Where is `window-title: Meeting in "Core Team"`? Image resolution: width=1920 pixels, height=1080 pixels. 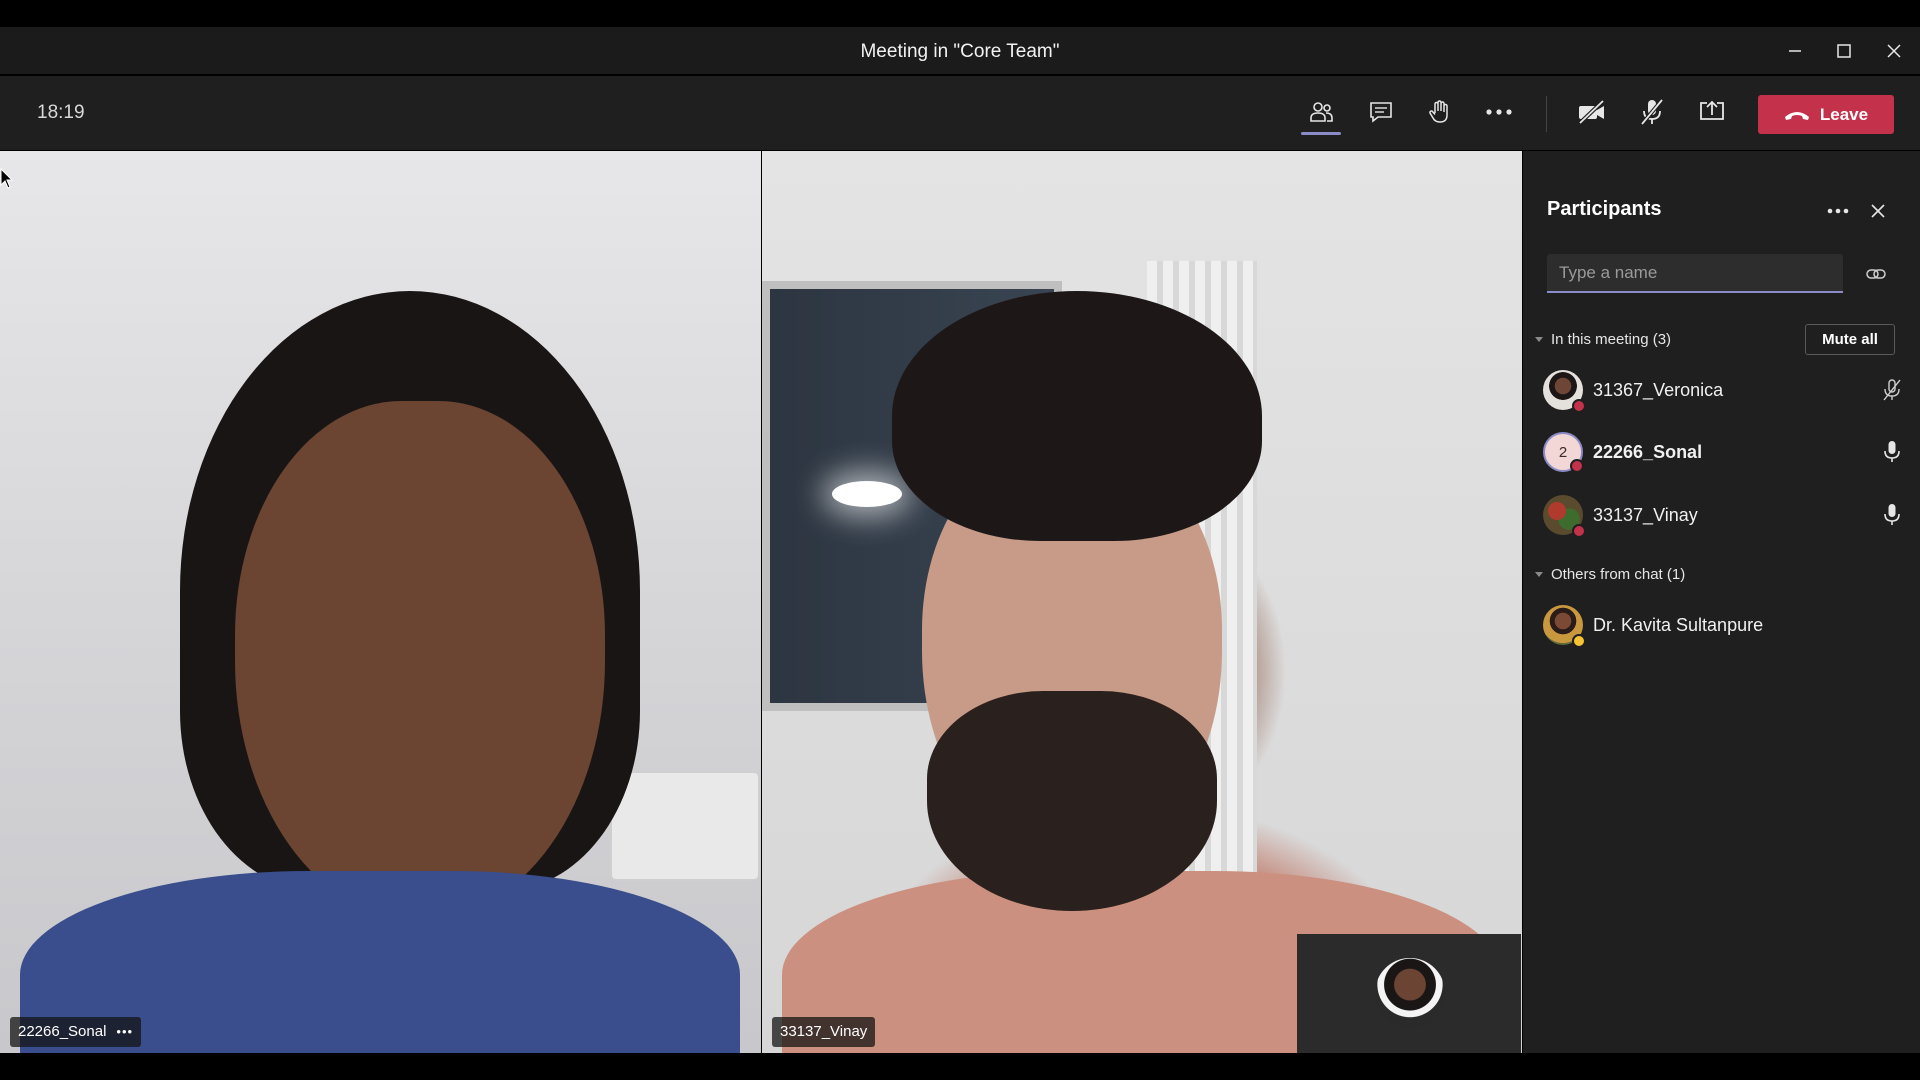 window-title: Meeting in "Core Team" is located at coordinates (960, 51).